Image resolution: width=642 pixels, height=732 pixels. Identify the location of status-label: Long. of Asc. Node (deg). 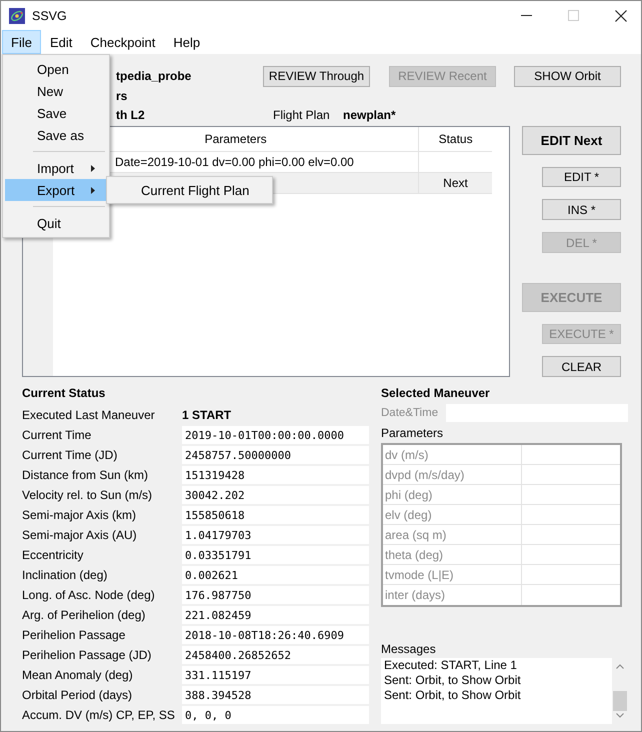
(89, 595).